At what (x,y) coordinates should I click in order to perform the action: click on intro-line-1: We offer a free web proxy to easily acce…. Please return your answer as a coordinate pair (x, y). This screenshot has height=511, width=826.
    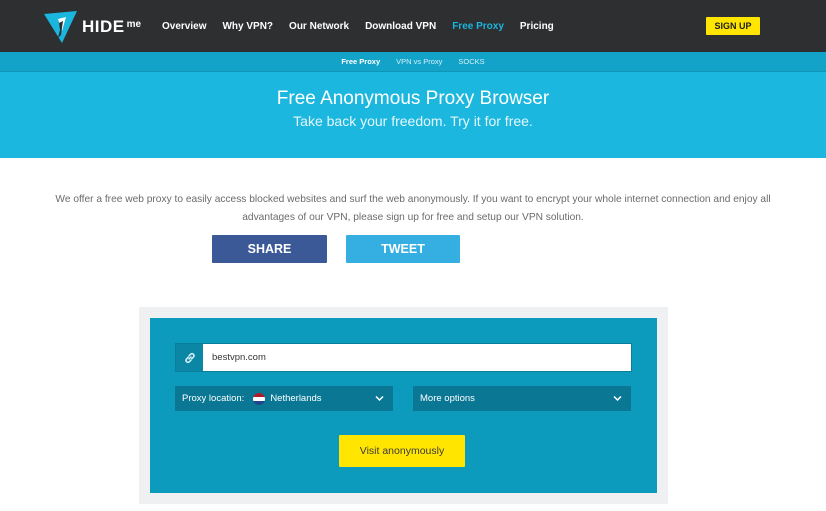
    Looking at the image, I should click on (413, 199).